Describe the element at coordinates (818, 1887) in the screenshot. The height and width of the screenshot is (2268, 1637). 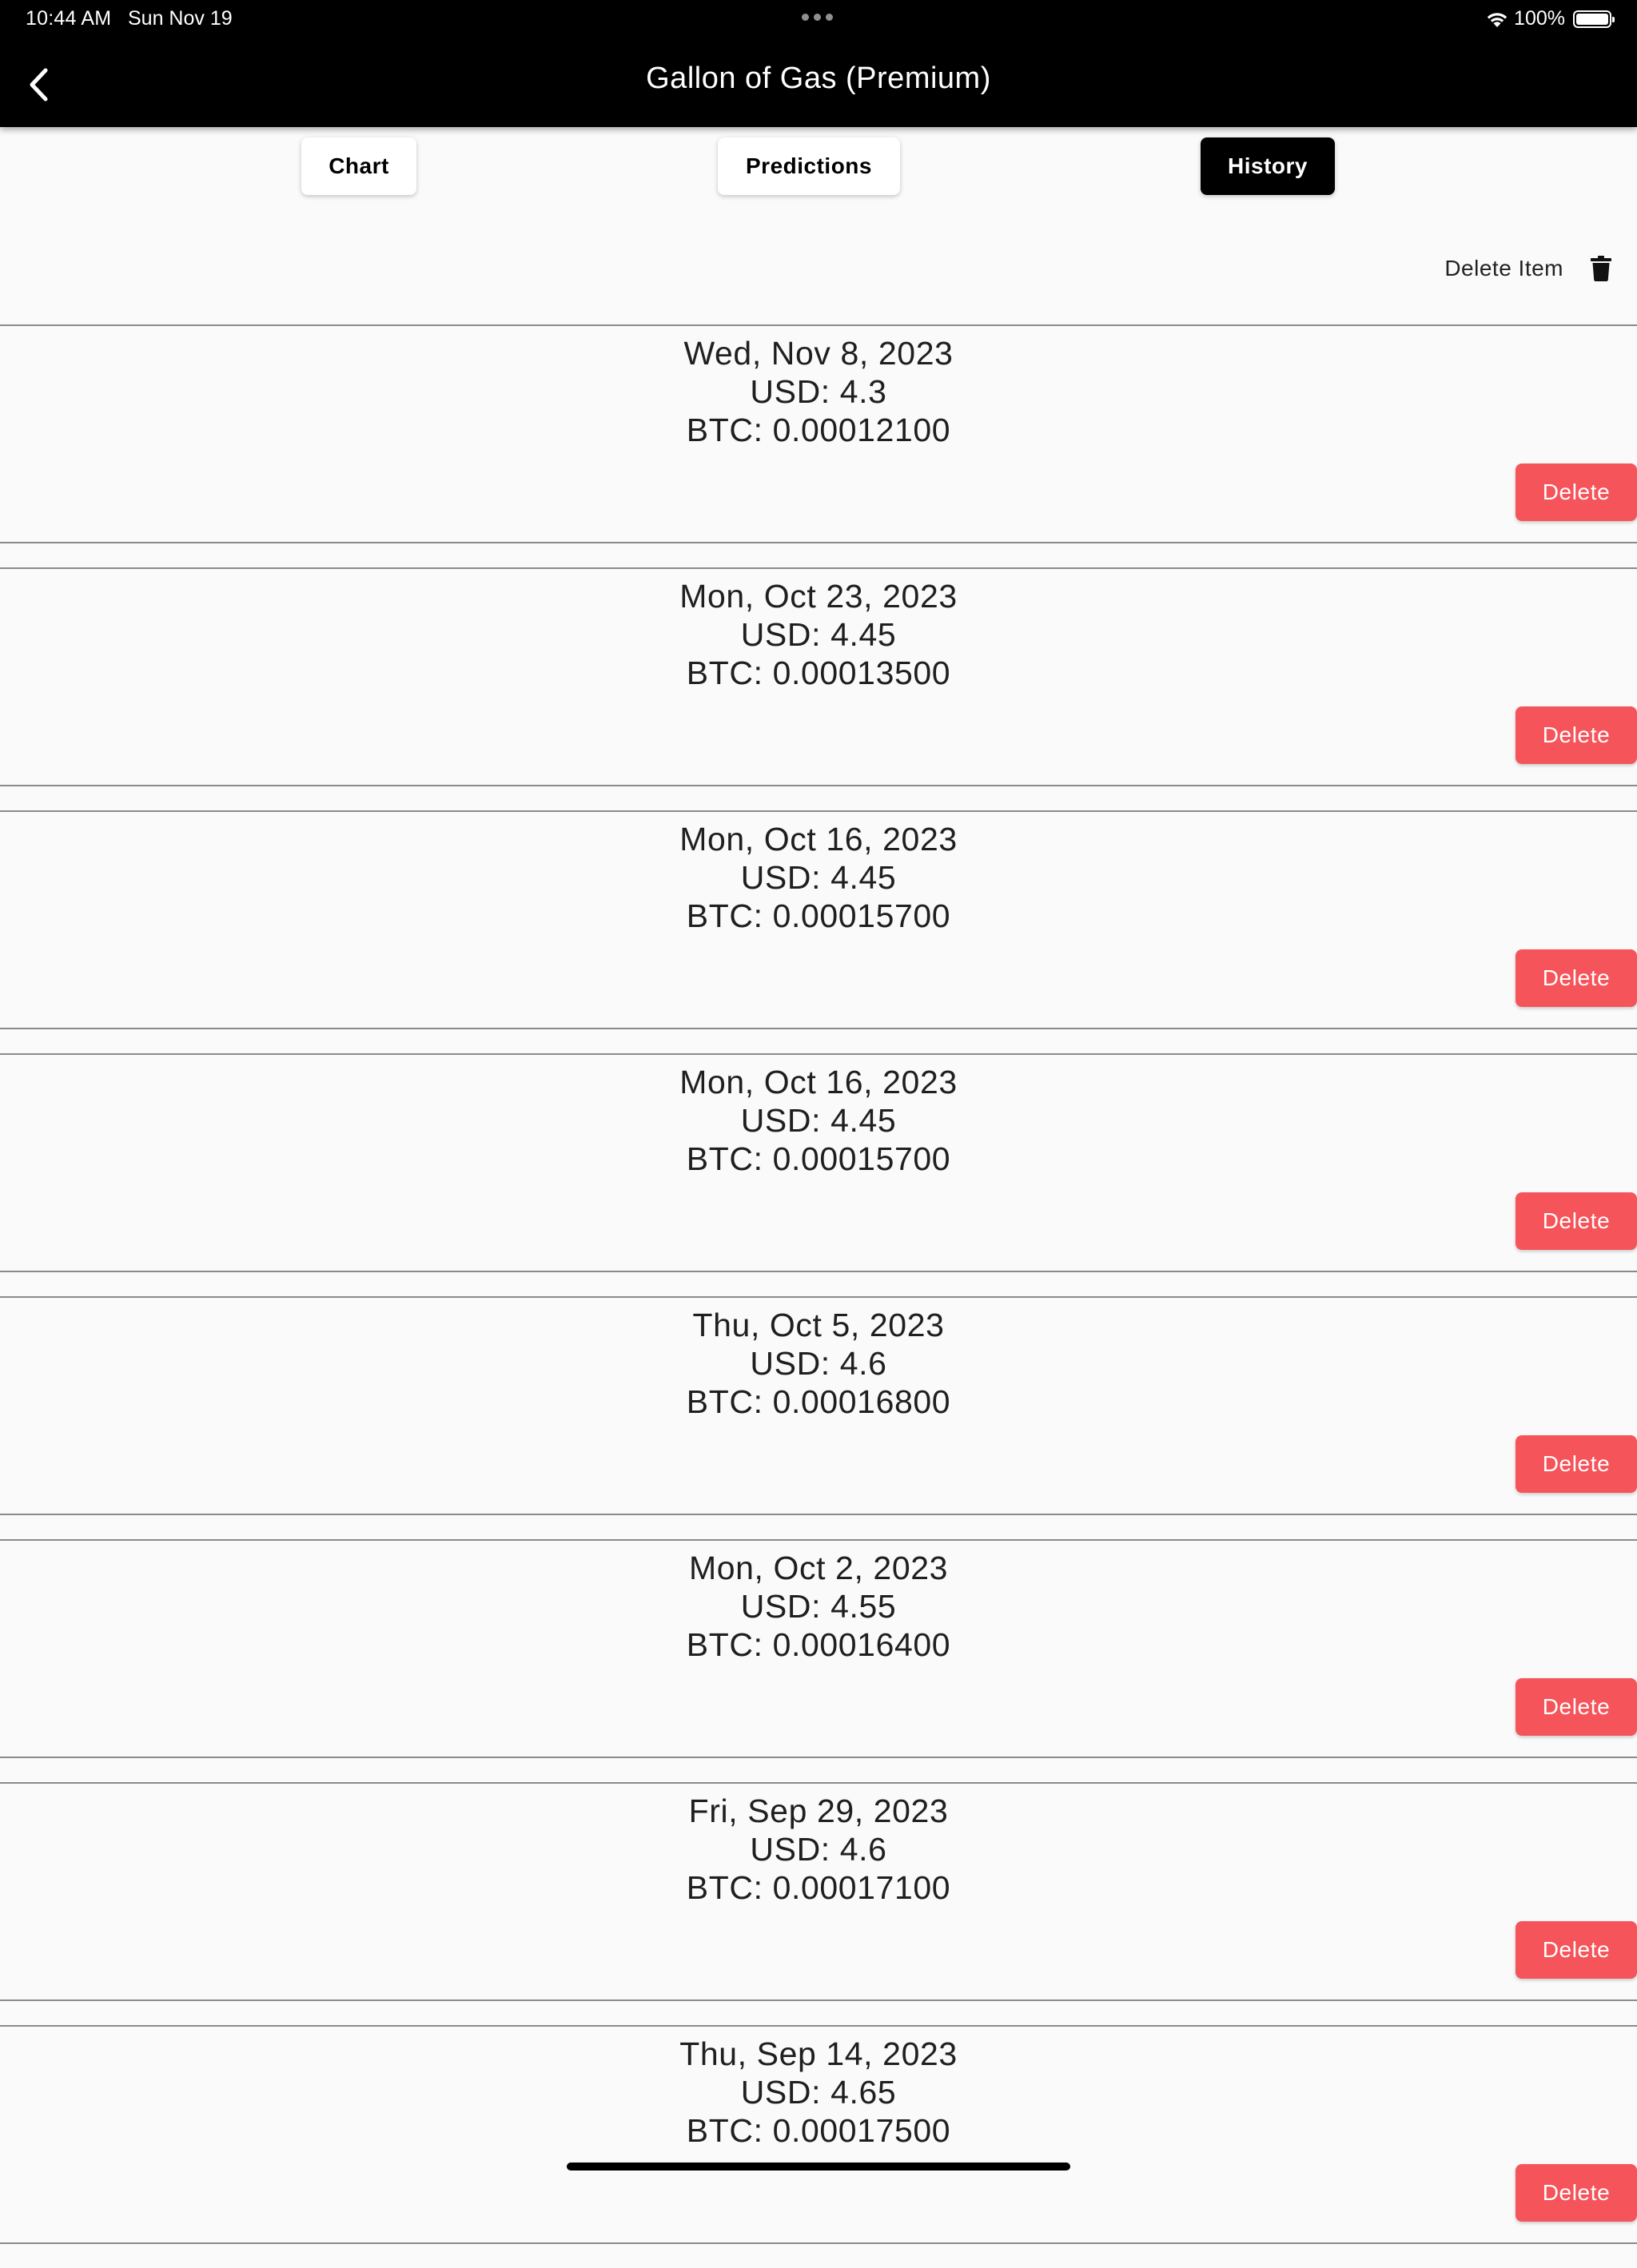
I see `entry-btc: BTC: 0.00017100` at that location.